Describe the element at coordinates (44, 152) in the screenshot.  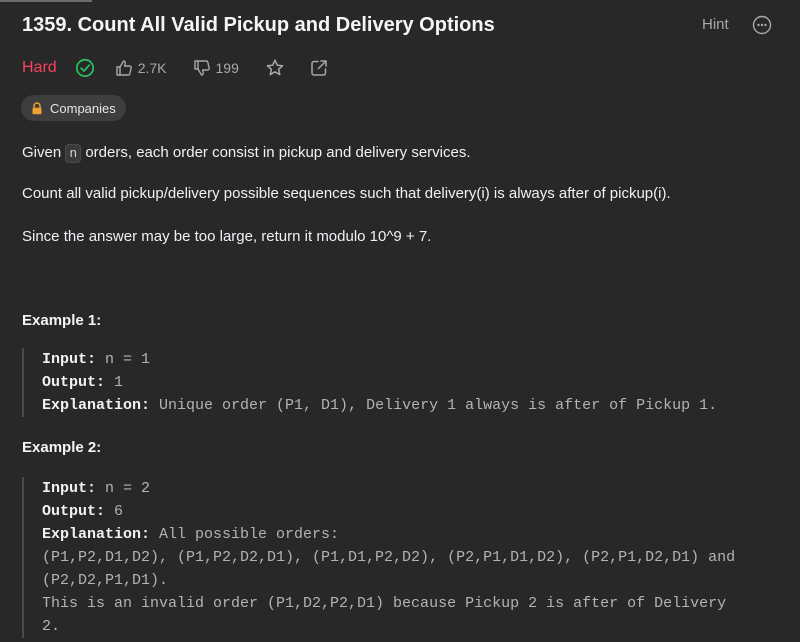
I see `description-text: Given` at that location.